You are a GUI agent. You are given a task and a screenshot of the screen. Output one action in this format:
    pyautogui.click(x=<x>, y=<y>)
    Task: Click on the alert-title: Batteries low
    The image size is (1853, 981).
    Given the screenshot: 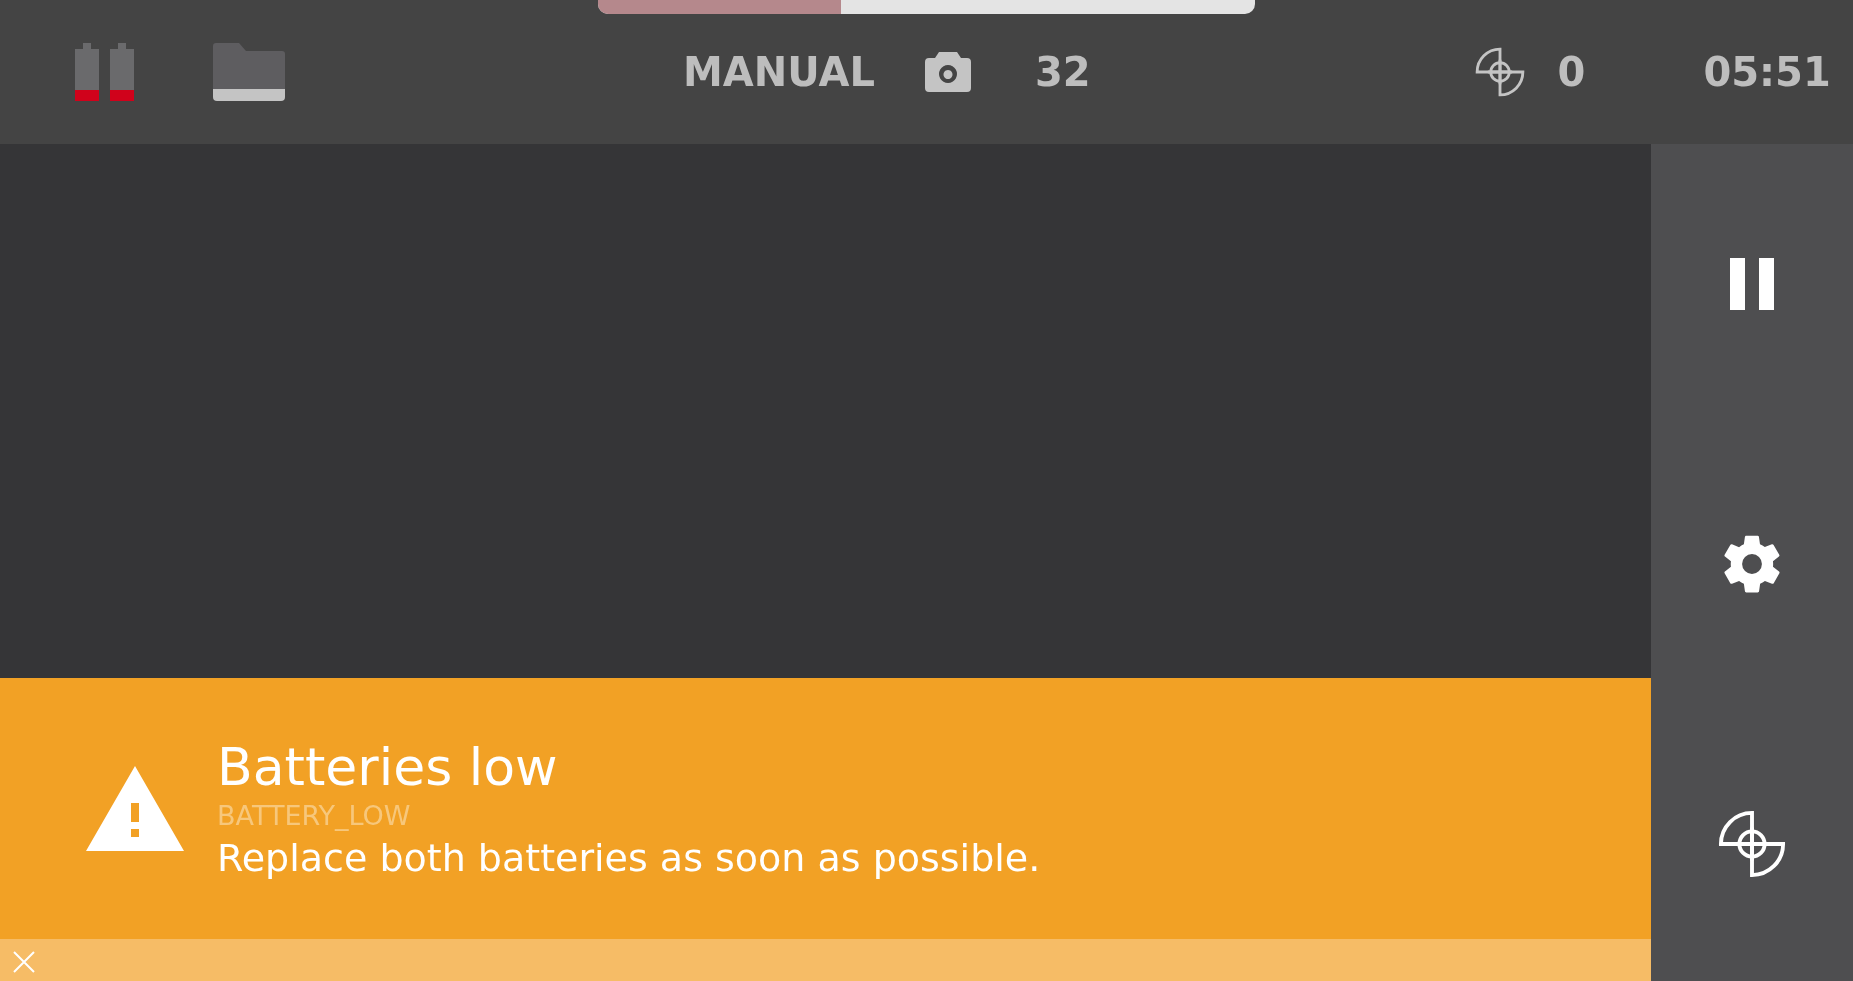 What is the action you would take?
    pyautogui.click(x=388, y=767)
    